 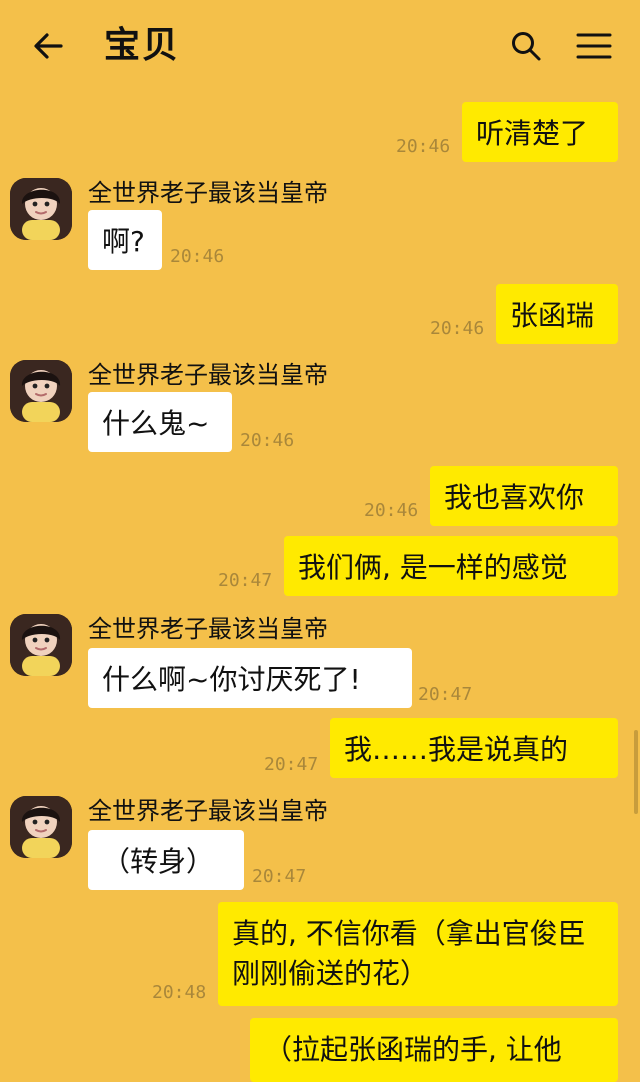 I want to click on scrollbar, so click(x=636, y=772).